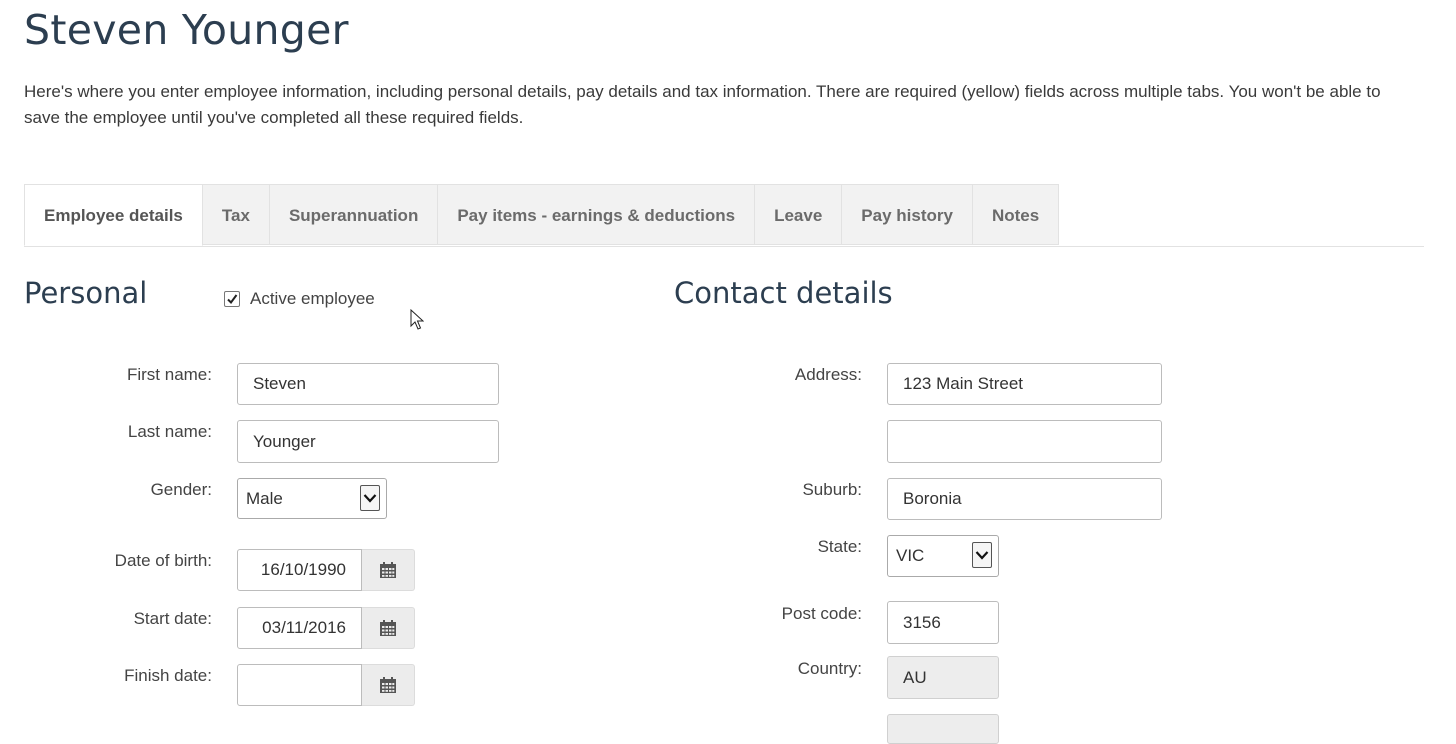 The height and width of the screenshot is (744, 1456). I want to click on tab-pay-history: Pay history, so click(907, 214).